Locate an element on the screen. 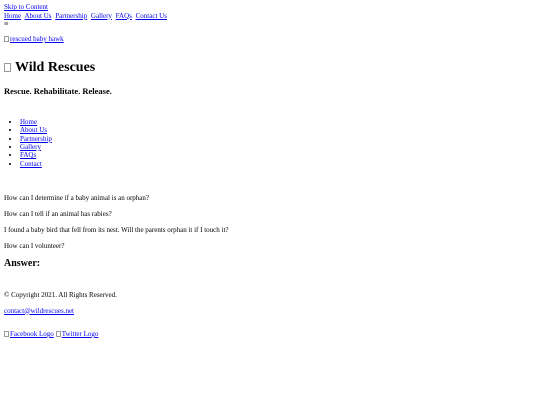  contact-email-link: contact@wildrescues.net is located at coordinates (269, 311).